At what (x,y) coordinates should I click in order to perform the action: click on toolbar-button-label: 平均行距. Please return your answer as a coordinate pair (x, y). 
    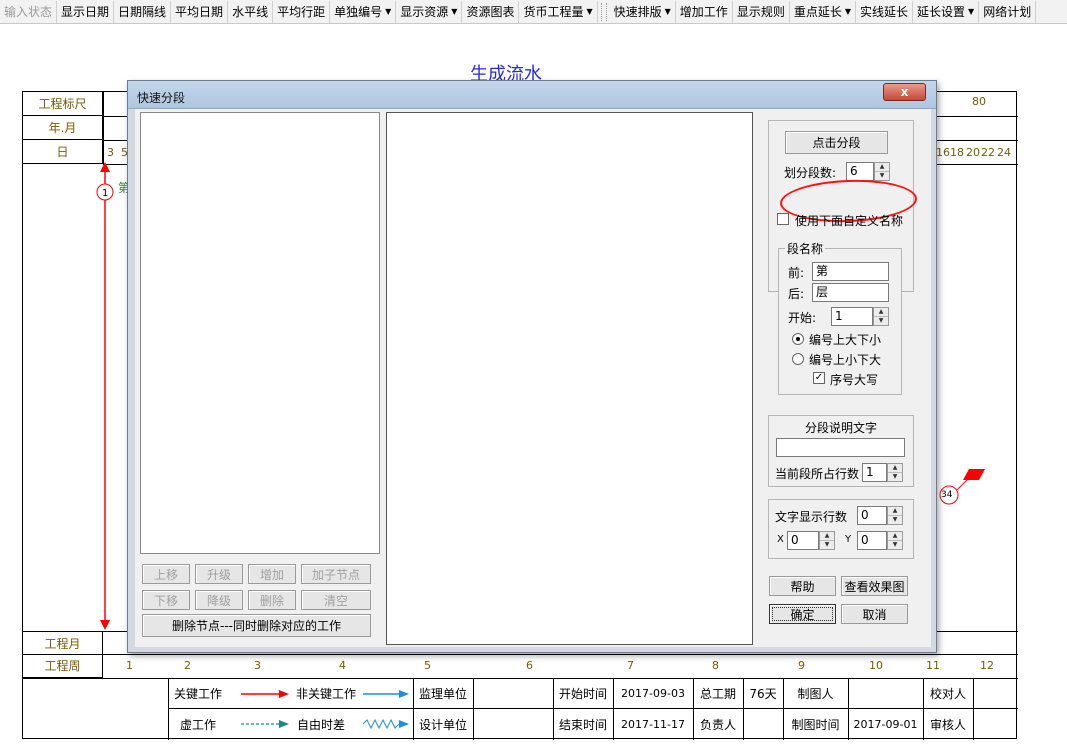
    Looking at the image, I should click on (301, 11).